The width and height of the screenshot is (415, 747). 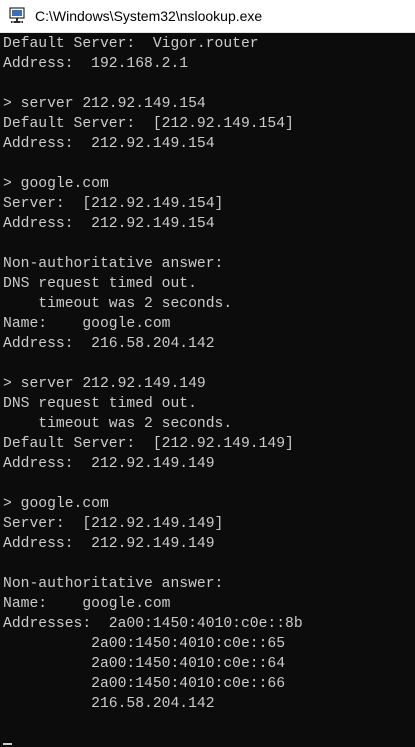 I want to click on title-bar: C:\Windows\System32\nslookup.exe, so click(x=207, y=16).